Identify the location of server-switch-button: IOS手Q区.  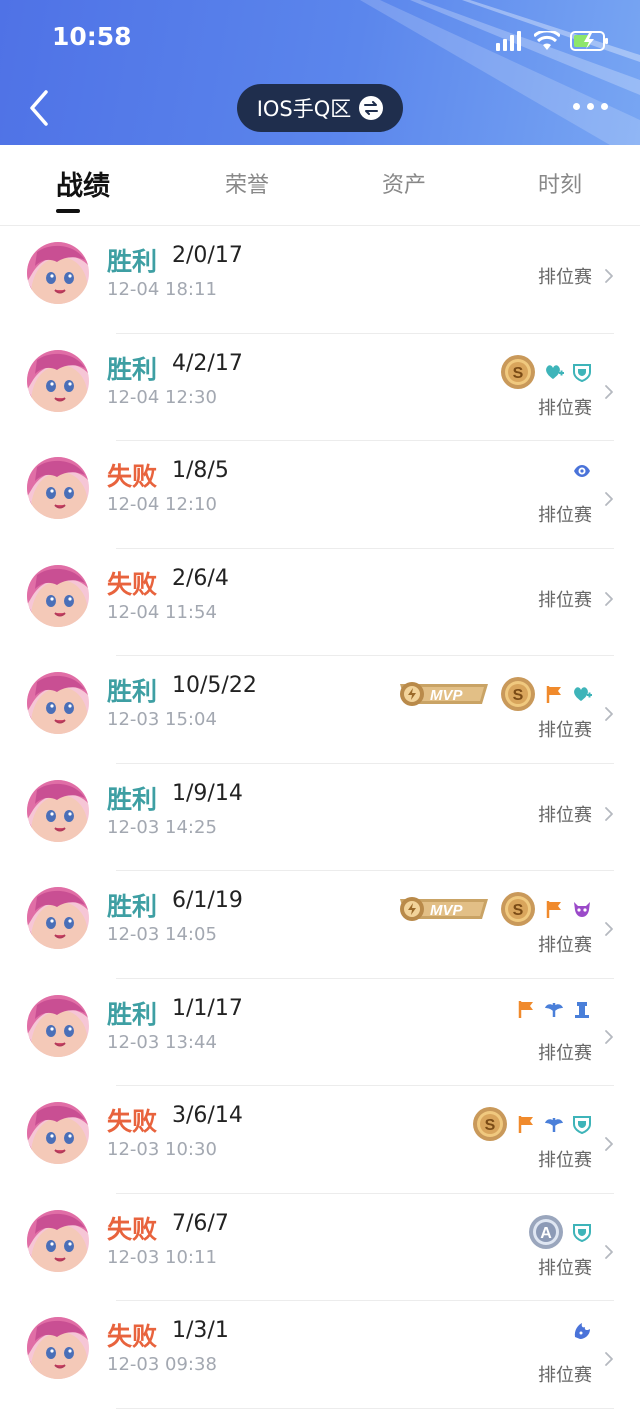
(320, 108).